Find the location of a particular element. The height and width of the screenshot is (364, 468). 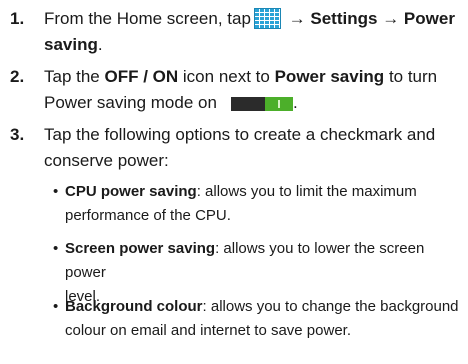

step-number: 1. is located at coordinates (17, 18).